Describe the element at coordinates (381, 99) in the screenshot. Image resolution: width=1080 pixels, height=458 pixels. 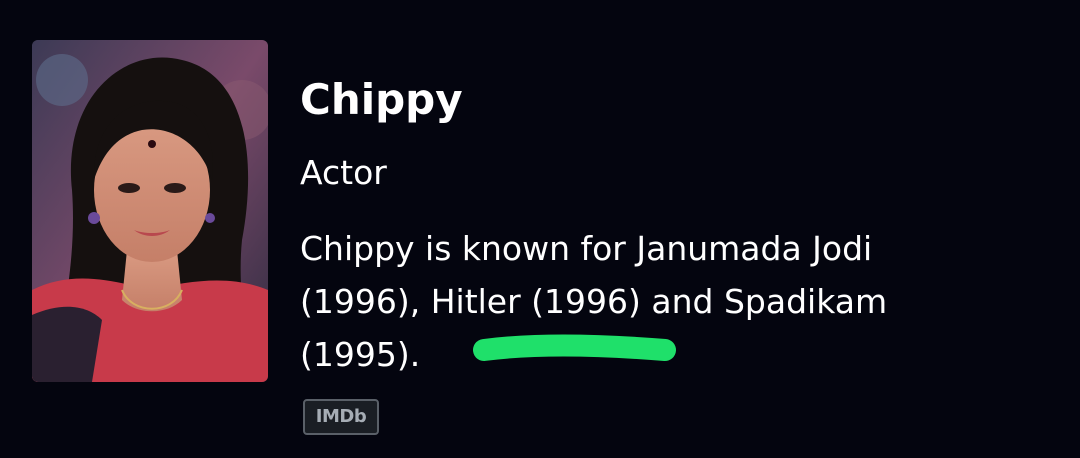
I see `person-name: Chippy` at that location.